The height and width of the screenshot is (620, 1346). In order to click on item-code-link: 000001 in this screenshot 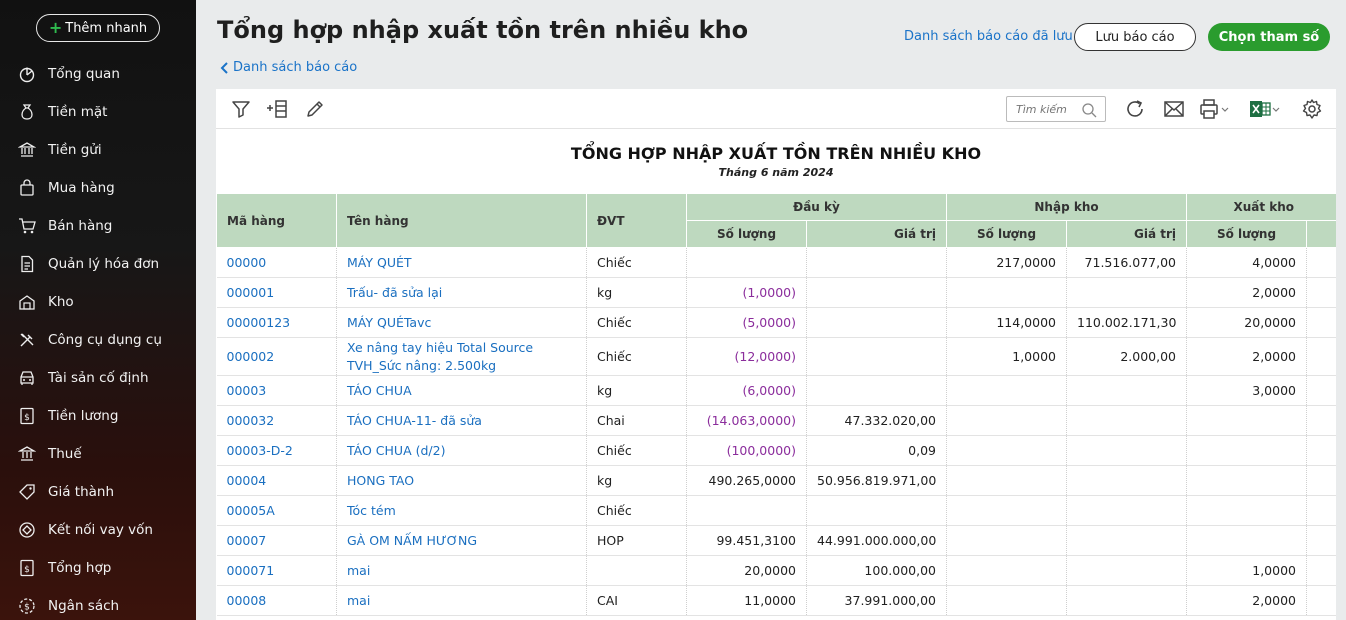, I will do `click(276, 292)`.